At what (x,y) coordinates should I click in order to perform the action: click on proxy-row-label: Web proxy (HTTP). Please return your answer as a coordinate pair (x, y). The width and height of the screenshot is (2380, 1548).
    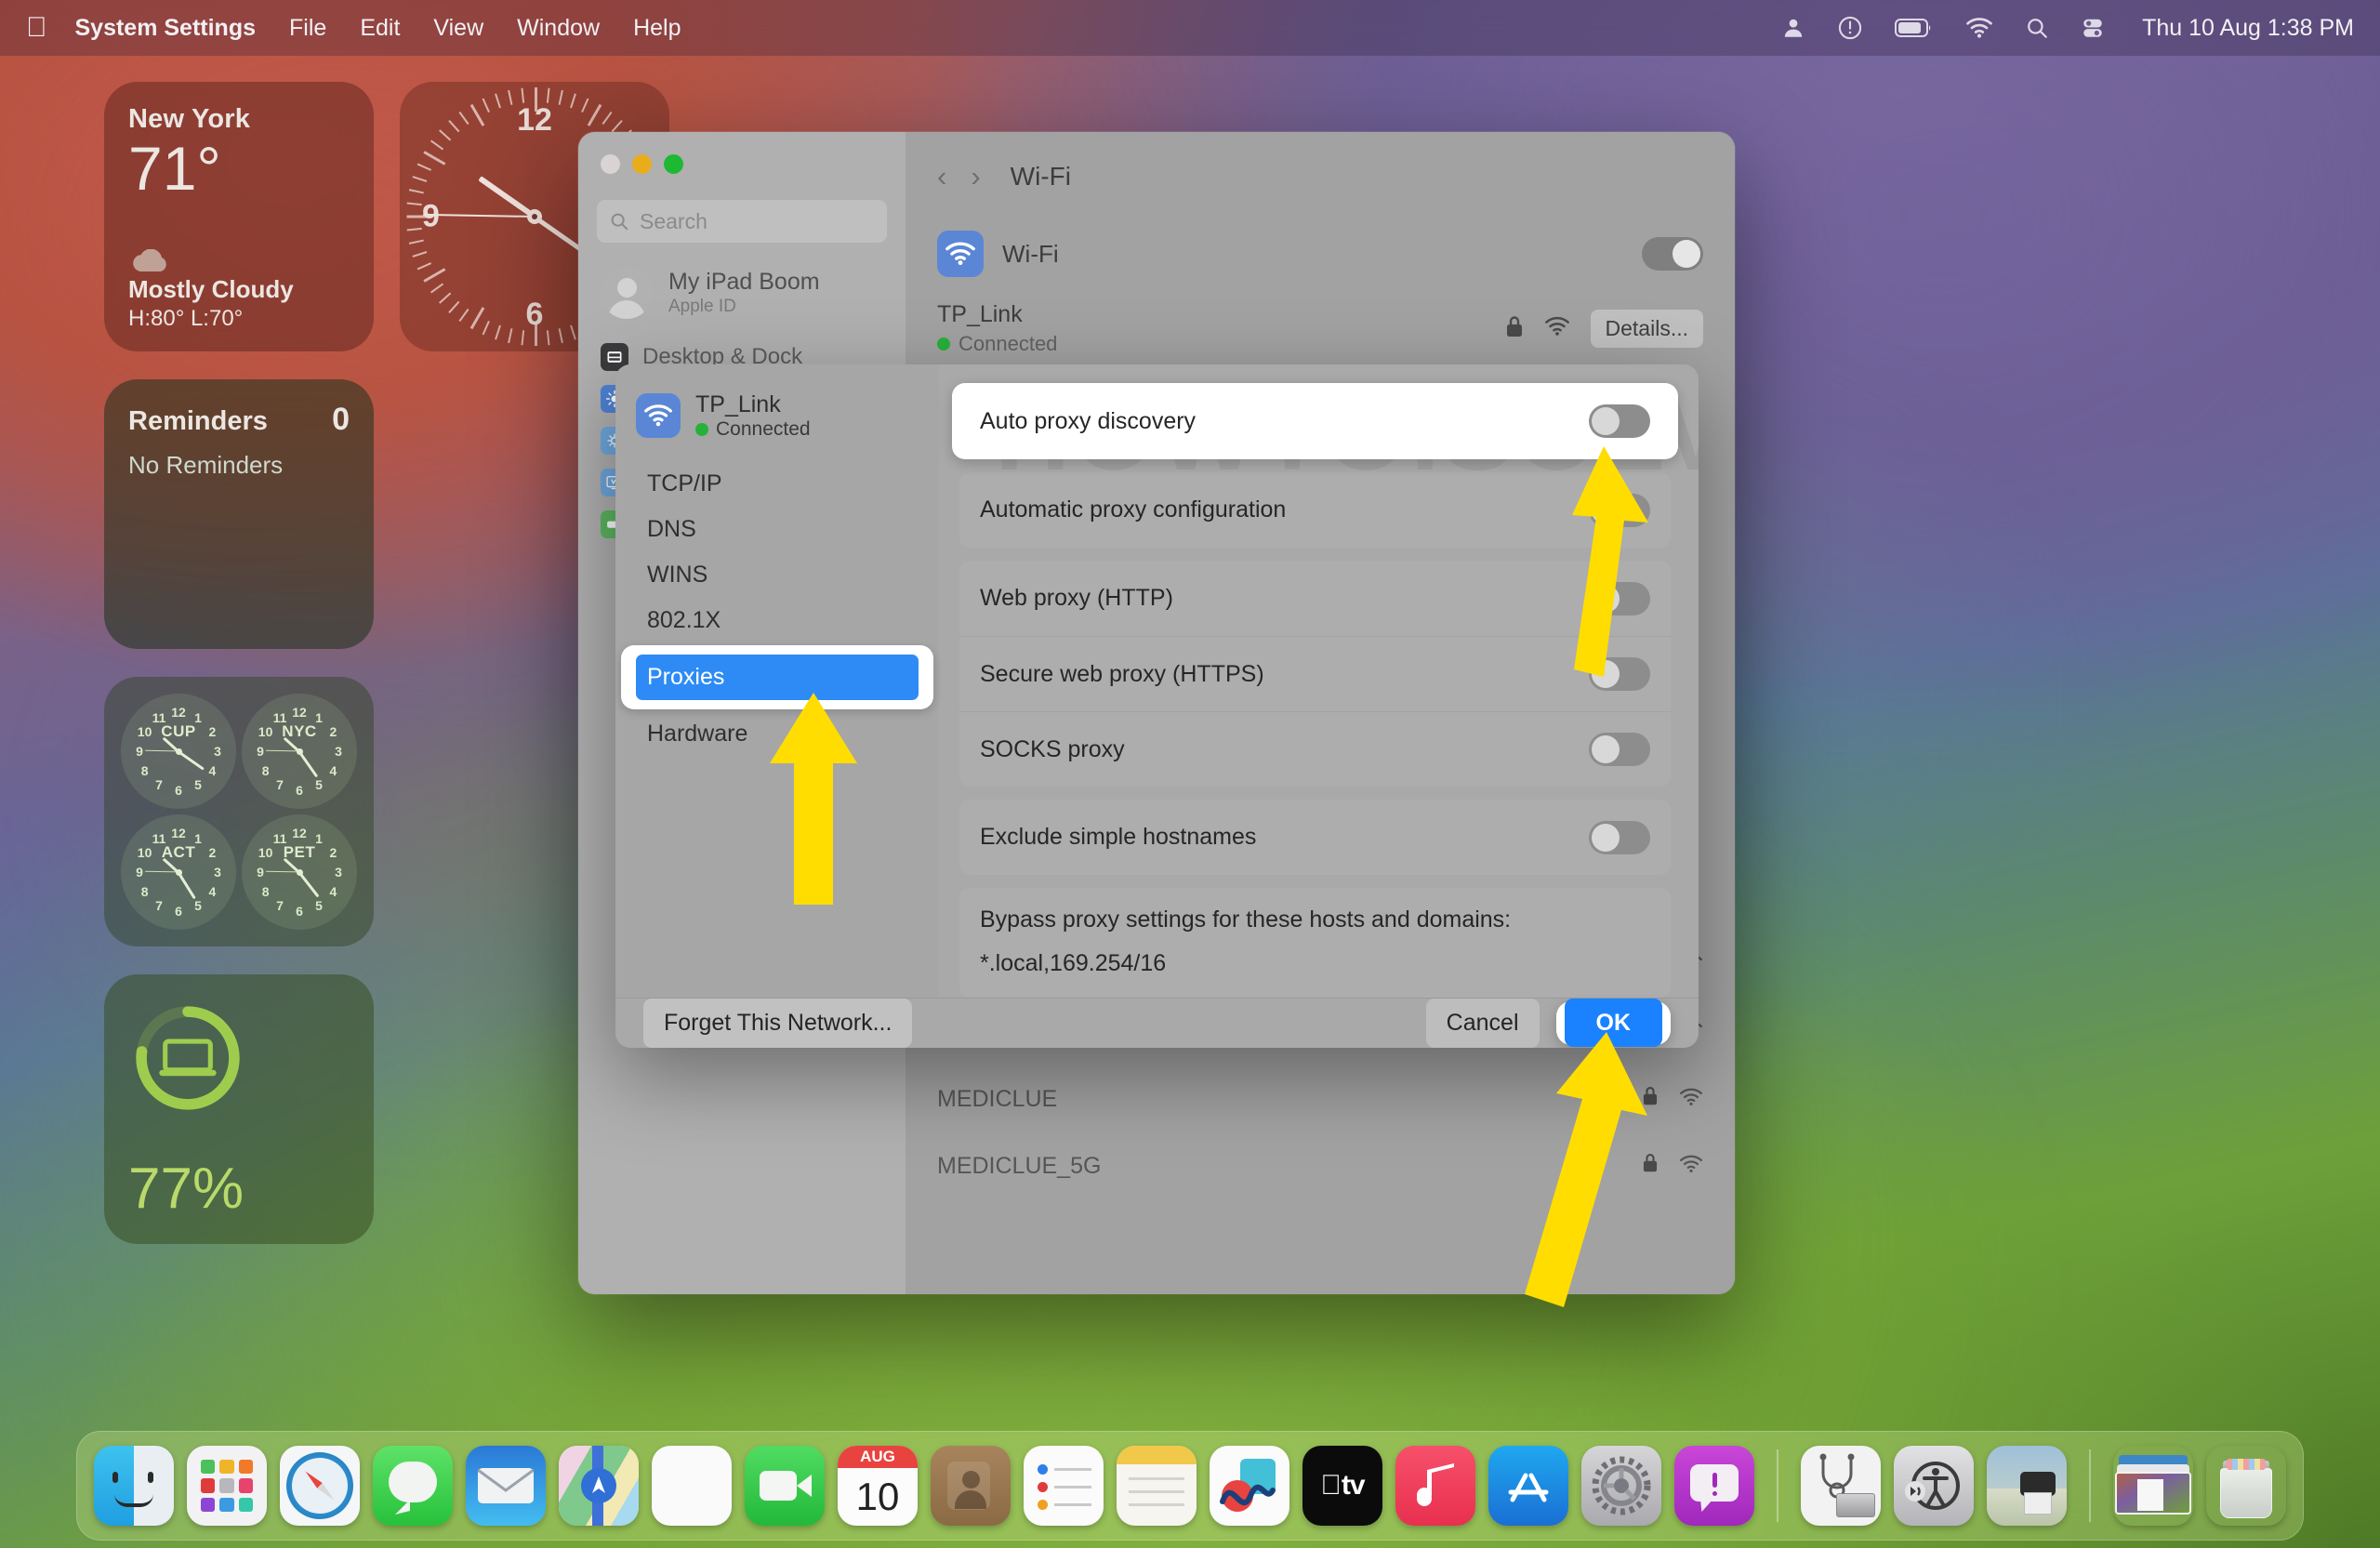
    Looking at the image, I should click on (1076, 598).